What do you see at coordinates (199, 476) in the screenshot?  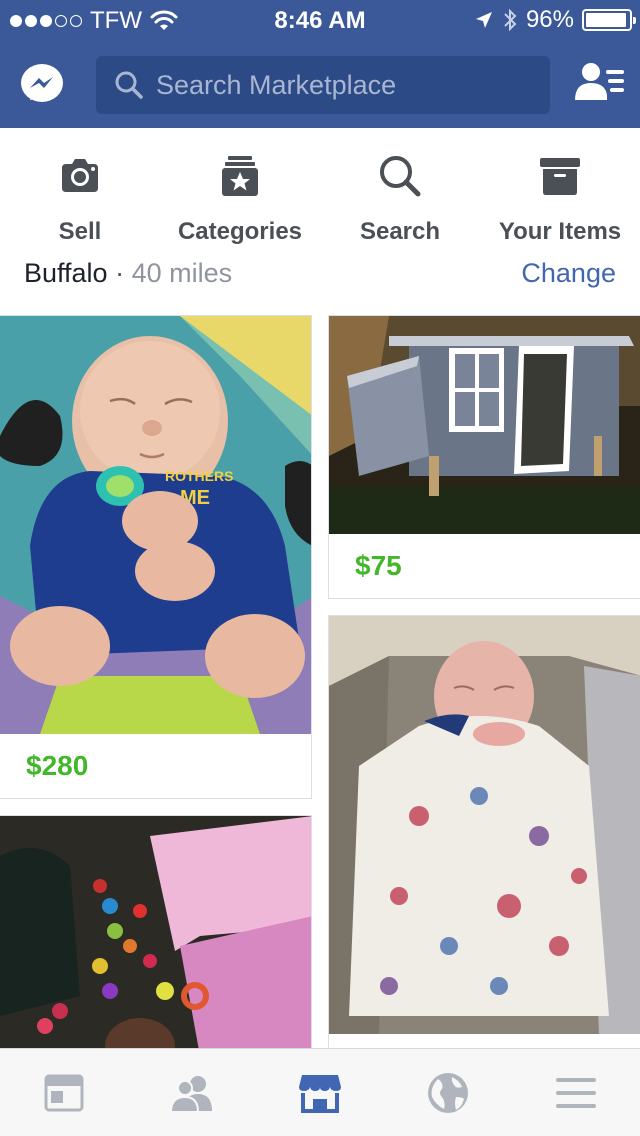 I see `svg-text: ROTHERS` at bounding box center [199, 476].